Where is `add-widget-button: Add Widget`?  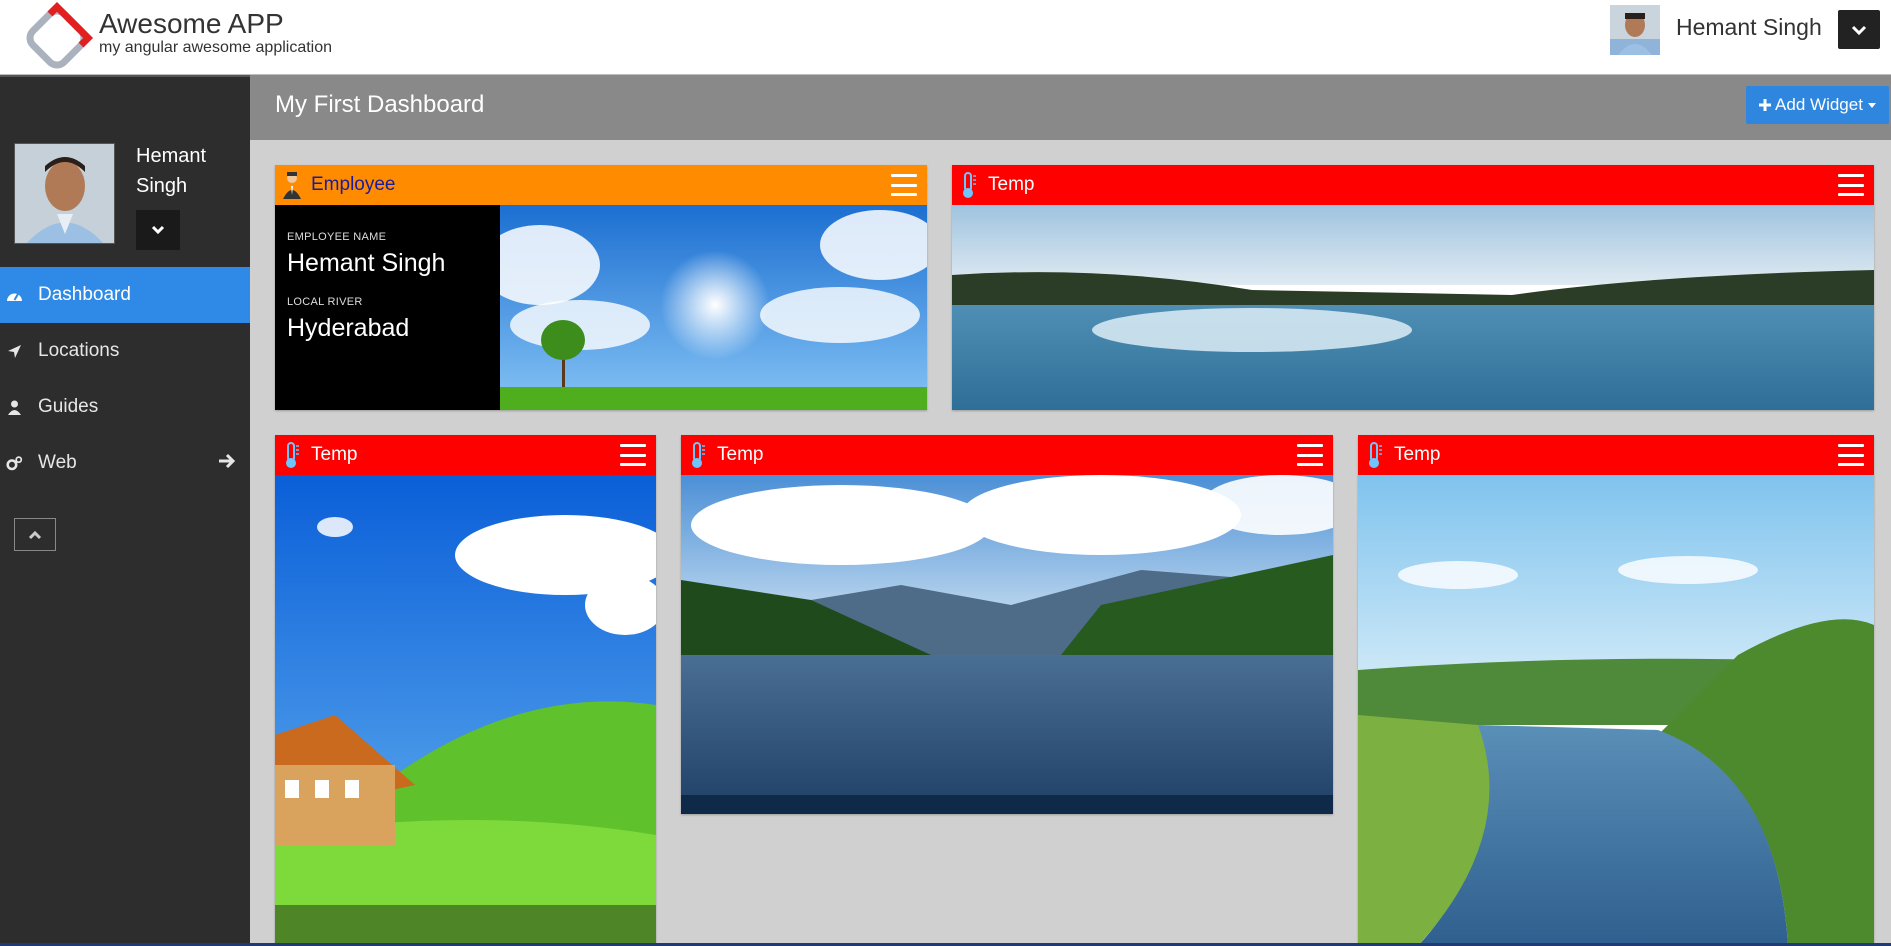
add-widget-button: Add Widget is located at coordinates (1817, 105).